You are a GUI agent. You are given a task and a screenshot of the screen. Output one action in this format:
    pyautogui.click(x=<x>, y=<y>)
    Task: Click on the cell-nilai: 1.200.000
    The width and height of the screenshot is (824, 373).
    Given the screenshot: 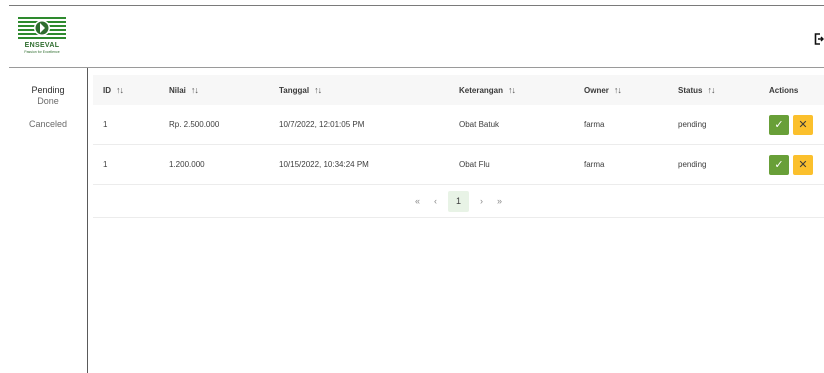 What is the action you would take?
    pyautogui.click(x=187, y=164)
    